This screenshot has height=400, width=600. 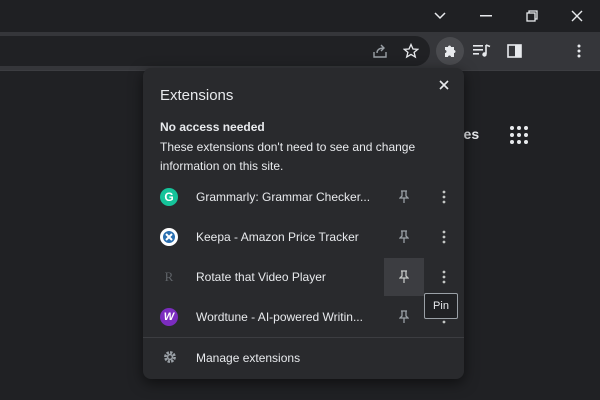 I want to click on share-button, so click(x=380, y=51).